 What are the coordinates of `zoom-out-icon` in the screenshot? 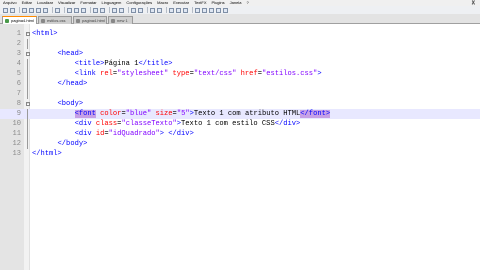 It's located at (140, 10).